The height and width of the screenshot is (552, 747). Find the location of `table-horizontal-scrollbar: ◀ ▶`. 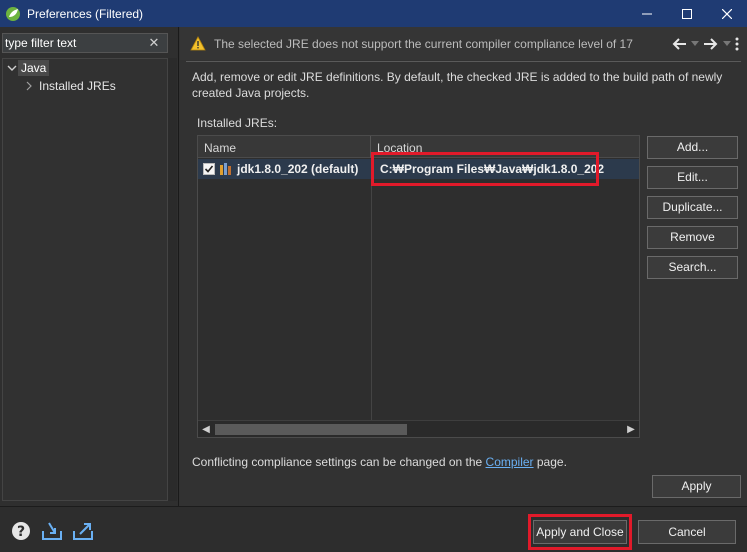

table-horizontal-scrollbar: ◀ ▶ is located at coordinates (418, 428).